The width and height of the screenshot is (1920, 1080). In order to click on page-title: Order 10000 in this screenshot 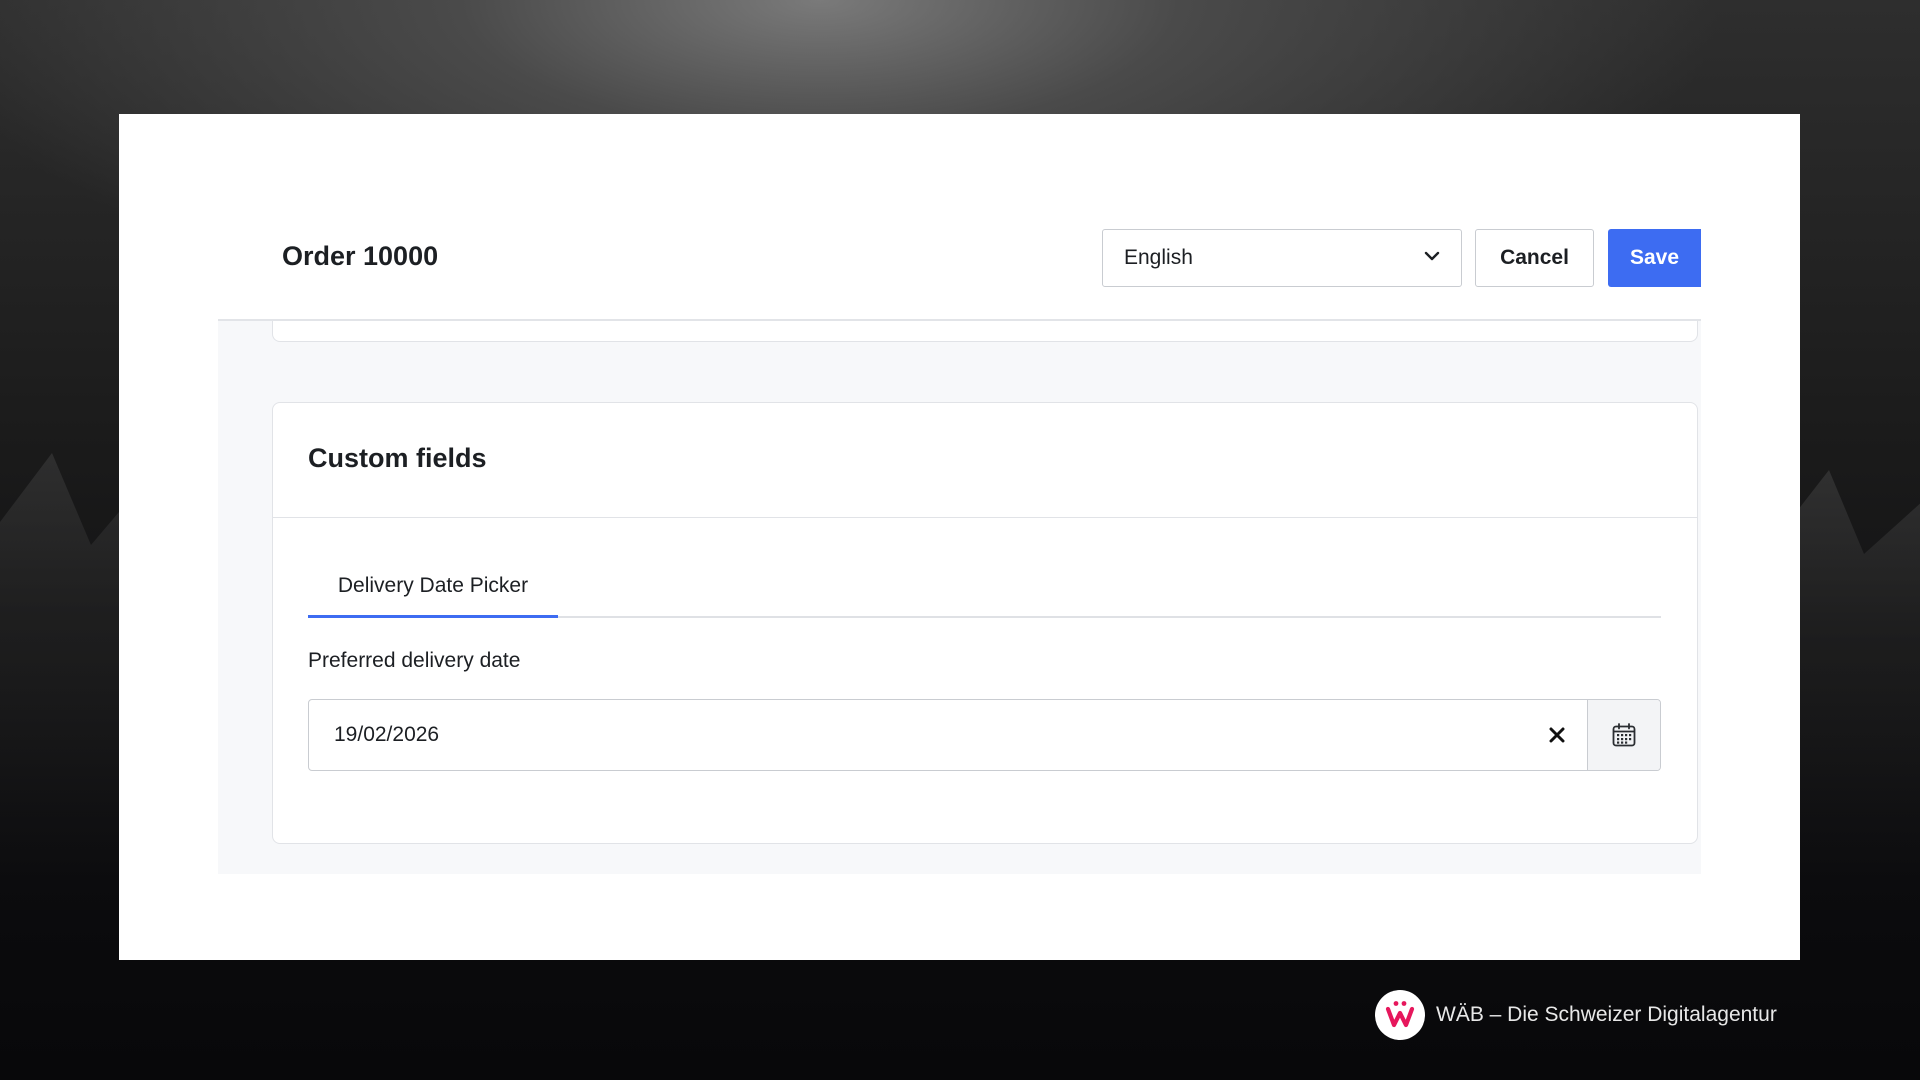, I will do `click(360, 256)`.